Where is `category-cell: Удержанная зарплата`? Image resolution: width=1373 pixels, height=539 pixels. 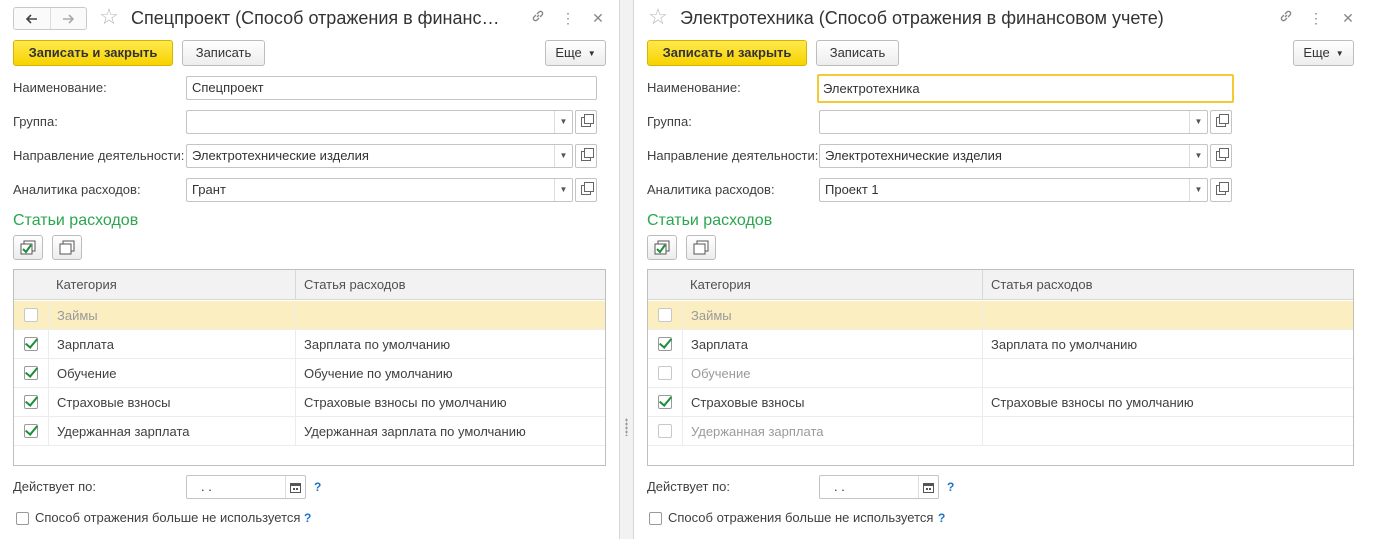 category-cell: Удержанная зарплата is located at coordinates (832, 431).